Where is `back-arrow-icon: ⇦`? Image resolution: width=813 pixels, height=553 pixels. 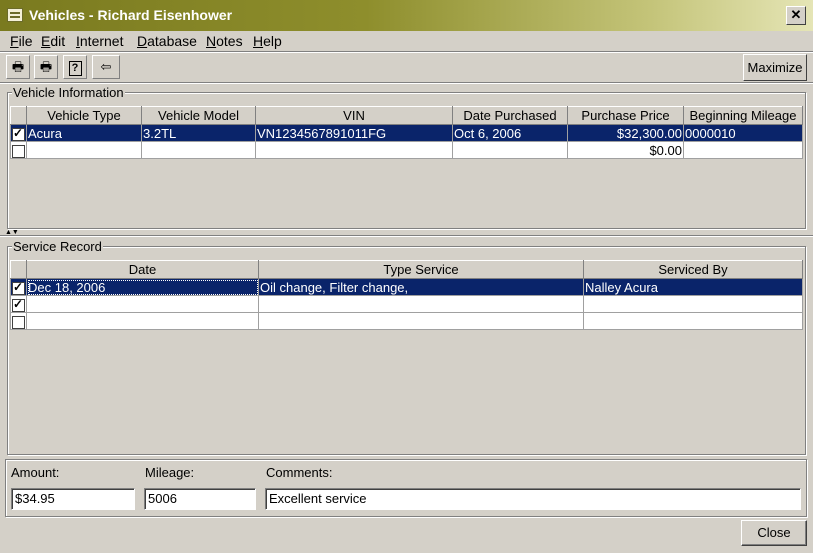 back-arrow-icon: ⇦ is located at coordinates (106, 66).